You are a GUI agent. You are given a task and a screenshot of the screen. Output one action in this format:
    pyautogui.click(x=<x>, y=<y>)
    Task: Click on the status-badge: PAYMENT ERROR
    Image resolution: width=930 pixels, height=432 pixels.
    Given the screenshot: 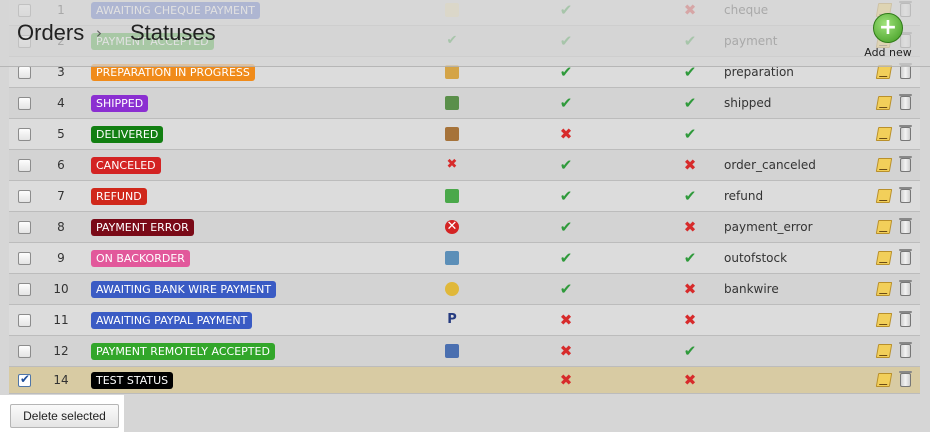 What is the action you would take?
    pyautogui.click(x=142, y=227)
    